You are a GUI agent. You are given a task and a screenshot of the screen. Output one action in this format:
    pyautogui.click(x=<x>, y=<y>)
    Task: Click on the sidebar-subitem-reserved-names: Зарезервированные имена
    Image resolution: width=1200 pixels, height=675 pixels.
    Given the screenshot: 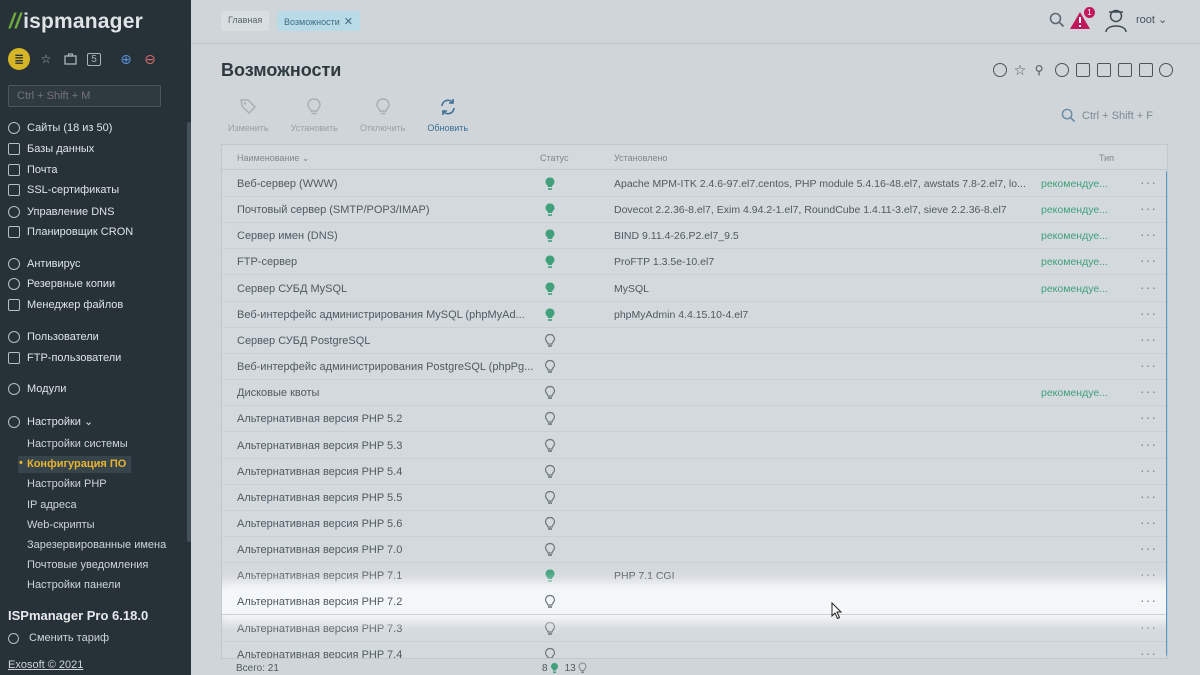 What is the action you would take?
    pyautogui.click(x=96, y=545)
    